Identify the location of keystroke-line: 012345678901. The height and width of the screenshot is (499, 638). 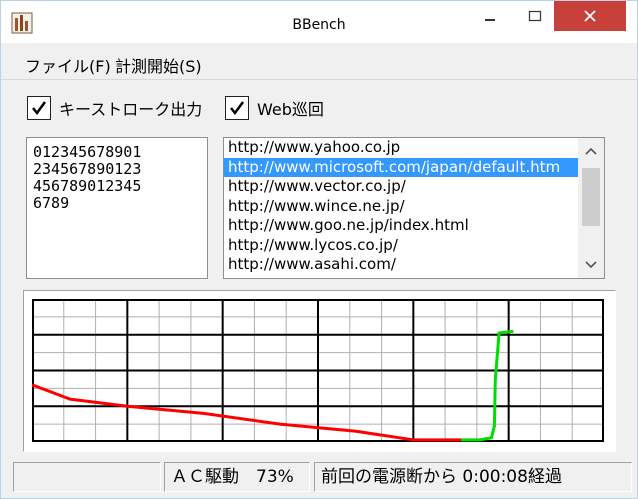
(87, 152).